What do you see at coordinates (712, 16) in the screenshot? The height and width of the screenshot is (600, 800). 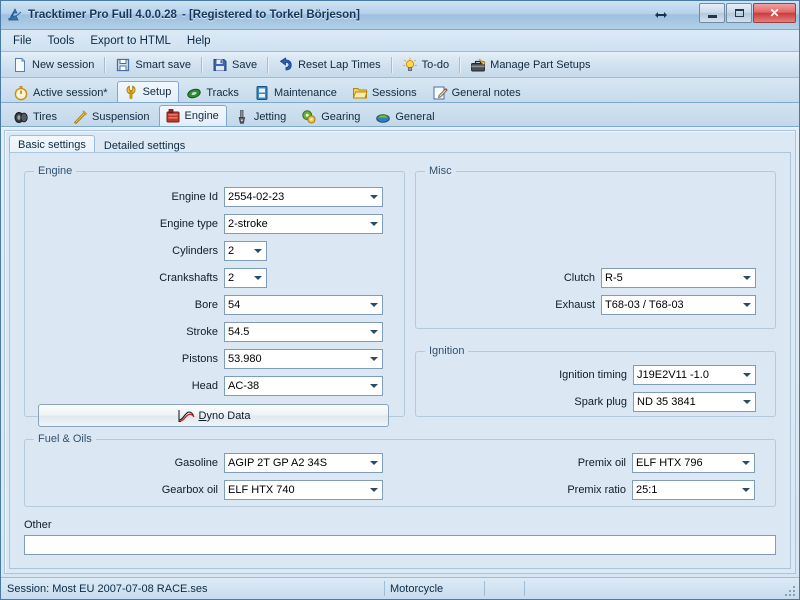 I see `minimize-icon` at bounding box center [712, 16].